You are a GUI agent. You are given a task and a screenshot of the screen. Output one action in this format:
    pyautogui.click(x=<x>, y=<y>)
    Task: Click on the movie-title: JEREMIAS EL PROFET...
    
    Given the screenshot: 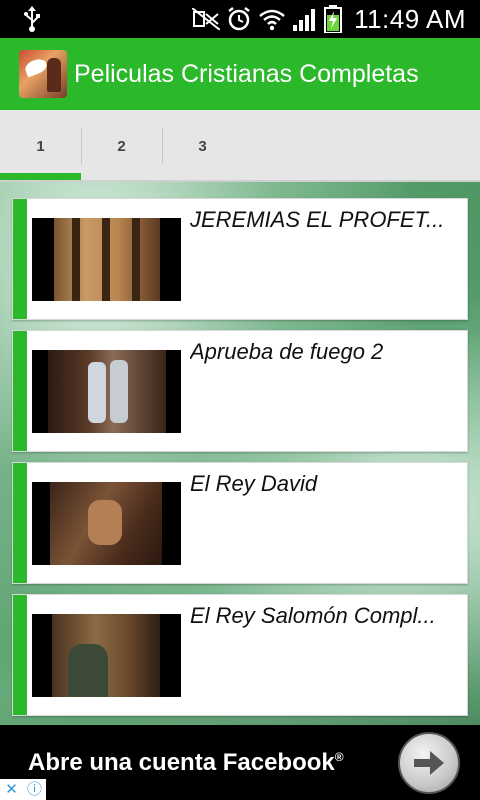 What is the action you would take?
    pyautogui.click(x=317, y=219)
    